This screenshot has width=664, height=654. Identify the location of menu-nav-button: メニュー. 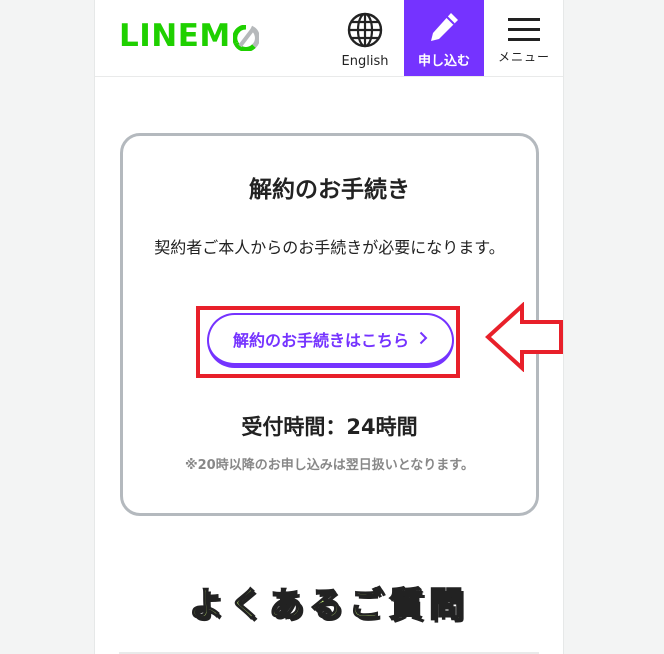
(524, 38).